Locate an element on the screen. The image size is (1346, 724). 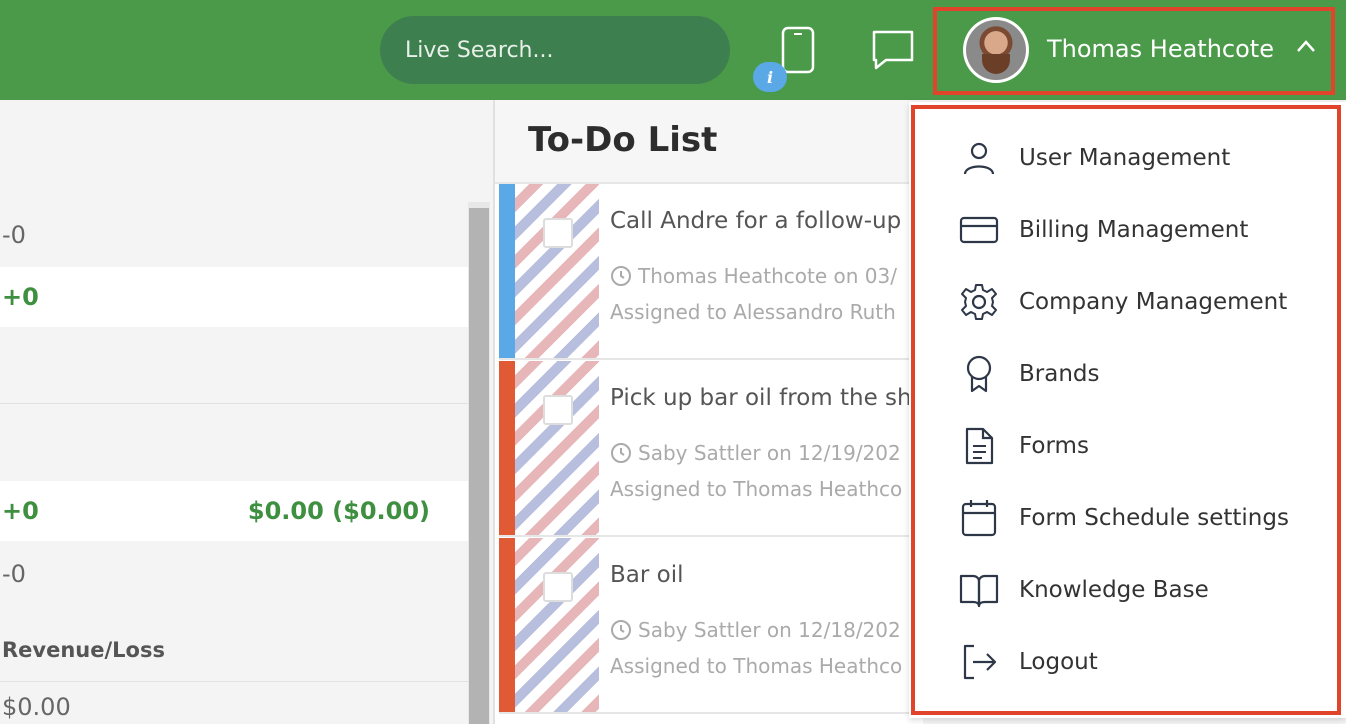
menu-item-brands: Brands is located at coordinates (1029, 374).